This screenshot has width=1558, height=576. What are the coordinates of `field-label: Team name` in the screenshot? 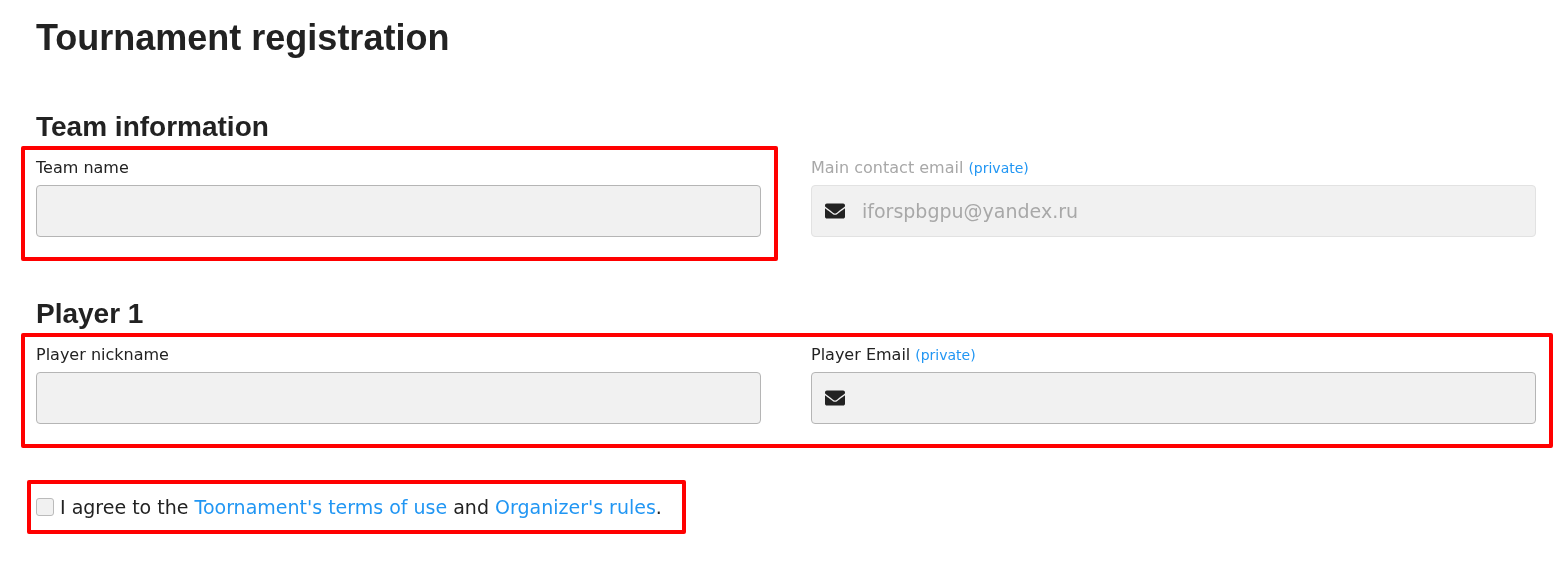 It's located at (82, 167).